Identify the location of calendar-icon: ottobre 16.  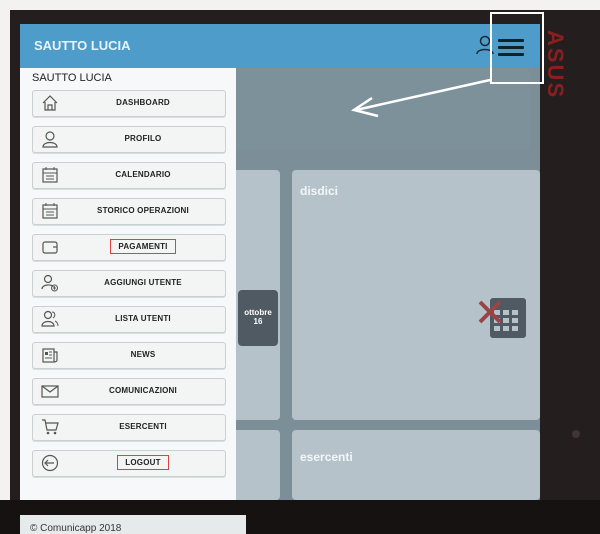
(258, 318).